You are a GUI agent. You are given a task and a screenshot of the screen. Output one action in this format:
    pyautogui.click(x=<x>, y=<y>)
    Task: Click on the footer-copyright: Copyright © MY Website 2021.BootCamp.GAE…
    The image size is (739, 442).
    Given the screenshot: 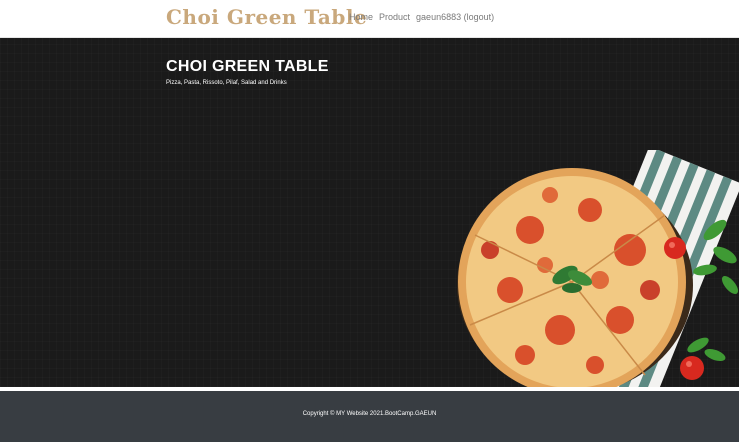 What is the action you would take?
    pyautogui.click(x=369, y=414)
    